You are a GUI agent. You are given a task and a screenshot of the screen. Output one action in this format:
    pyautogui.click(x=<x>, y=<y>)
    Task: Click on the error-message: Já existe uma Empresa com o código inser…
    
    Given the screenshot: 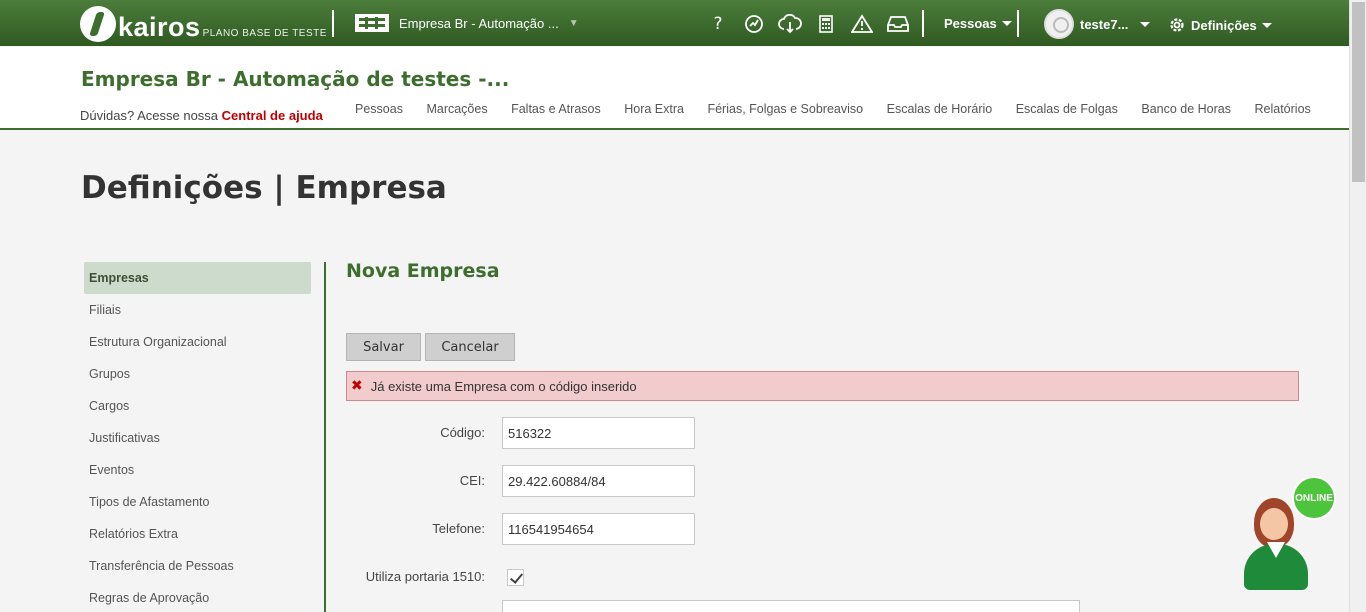 What is the action you would take?
    pyautogui.click(x=503, y=386)
    